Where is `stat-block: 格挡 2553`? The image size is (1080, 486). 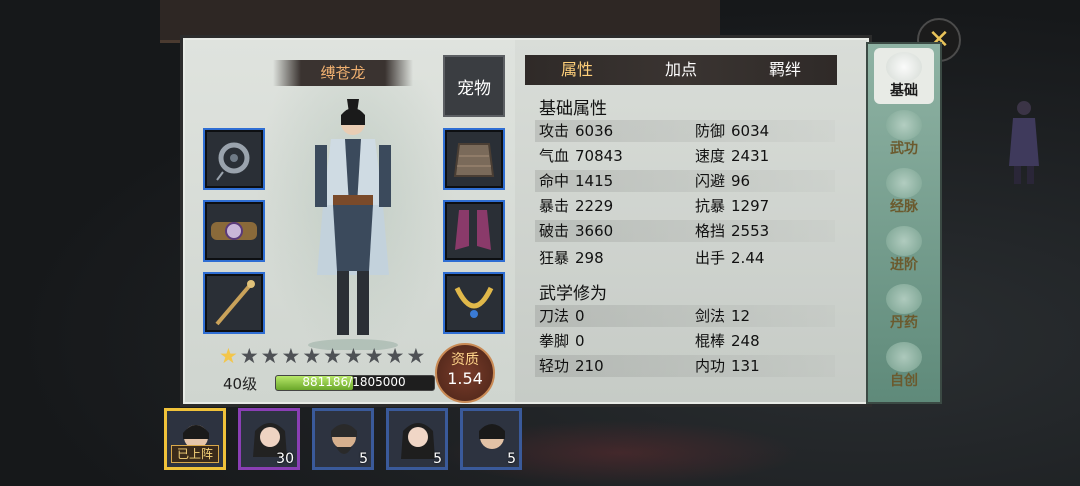 stat-block: 格挡 2553 is located at coordinates (732, 231).